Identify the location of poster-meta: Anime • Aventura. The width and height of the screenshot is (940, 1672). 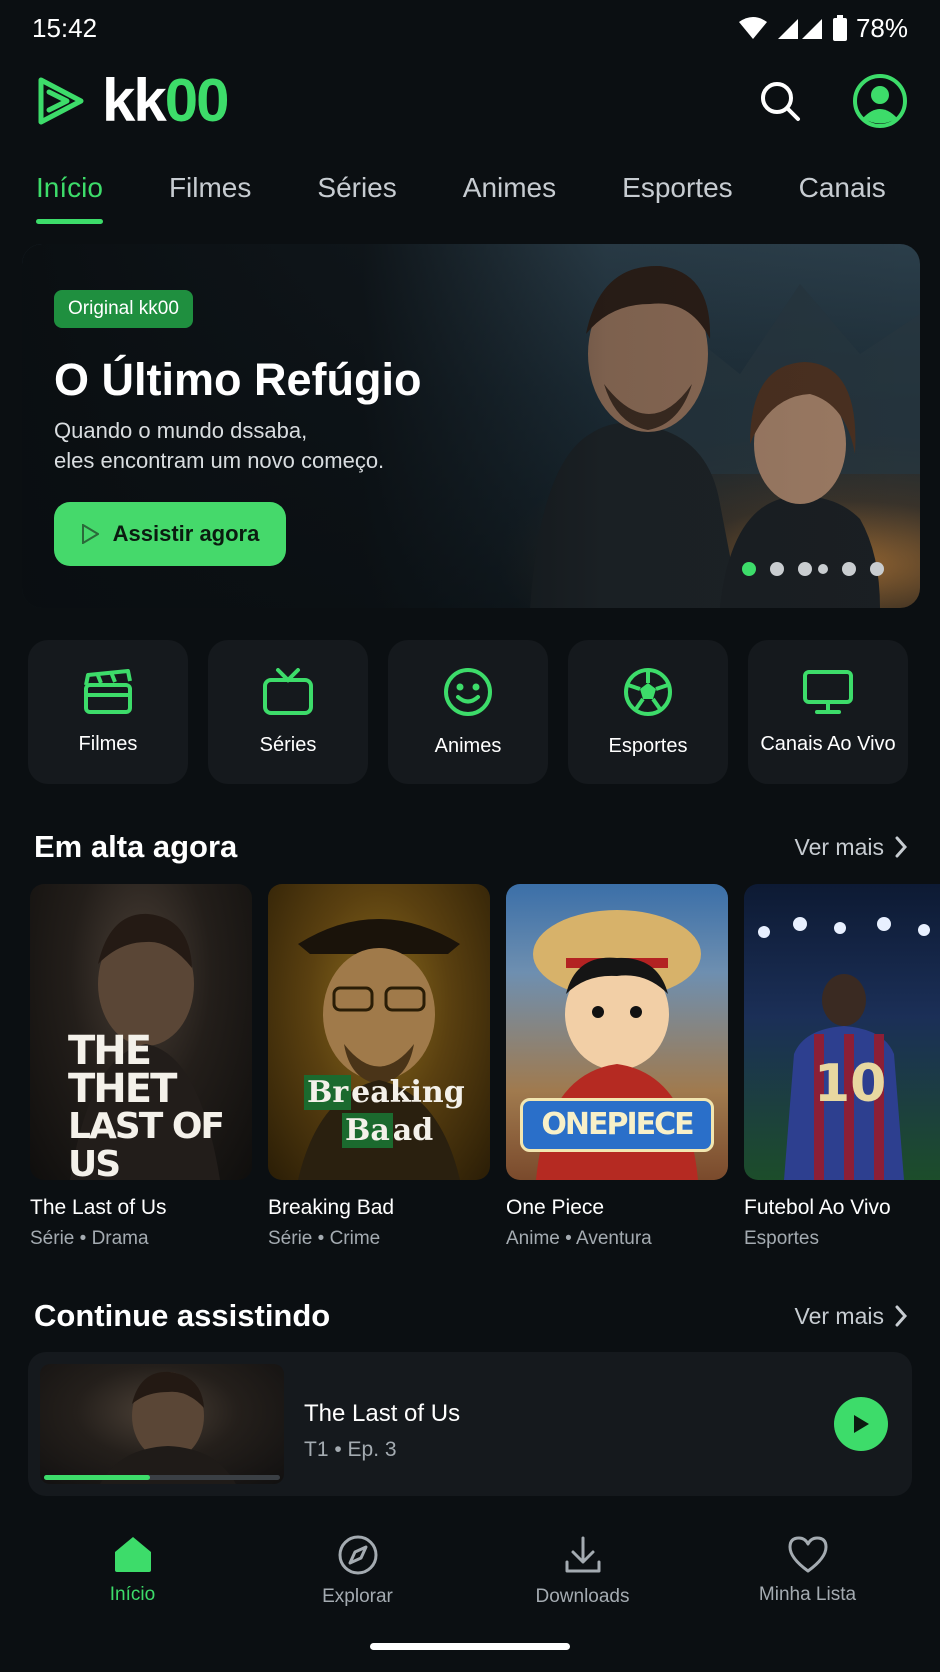
(579, 1238).